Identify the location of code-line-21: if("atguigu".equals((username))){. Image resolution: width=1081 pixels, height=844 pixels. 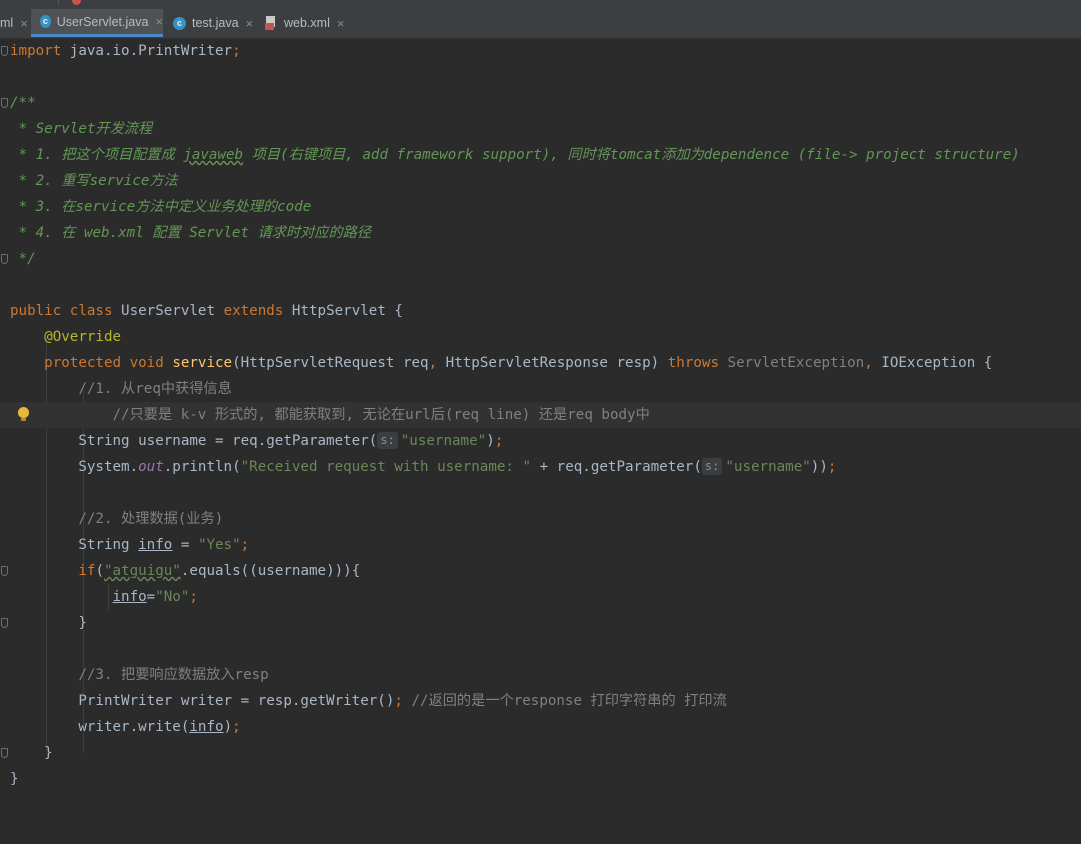
(540, 571).